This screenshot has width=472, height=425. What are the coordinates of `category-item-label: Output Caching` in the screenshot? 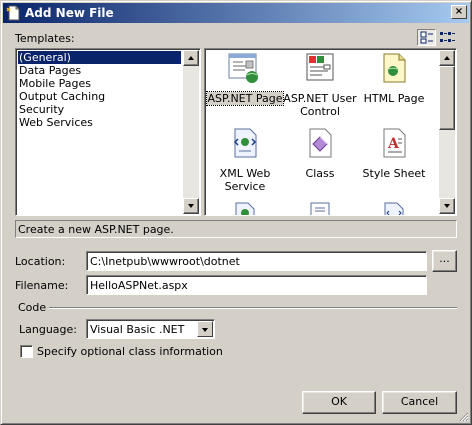 It's located at (62, 96).